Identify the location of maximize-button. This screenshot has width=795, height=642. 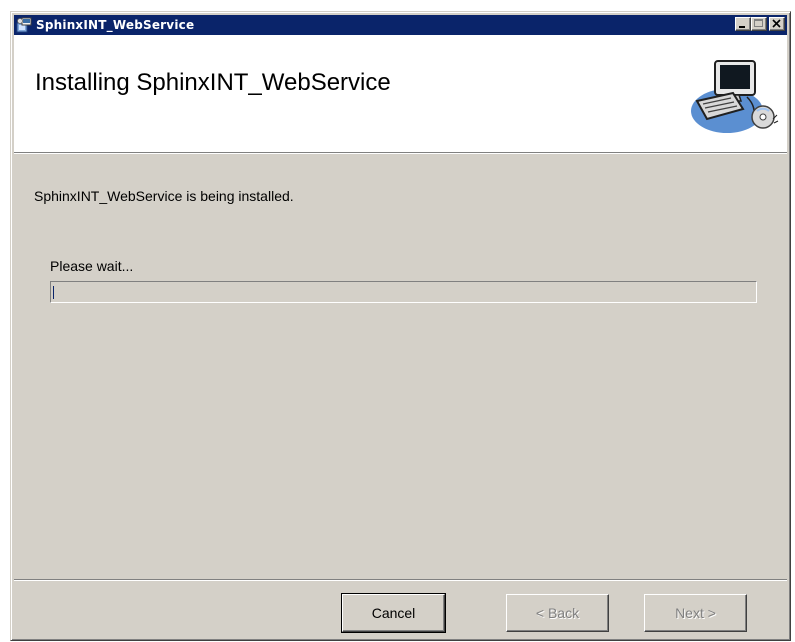
(759, 24).